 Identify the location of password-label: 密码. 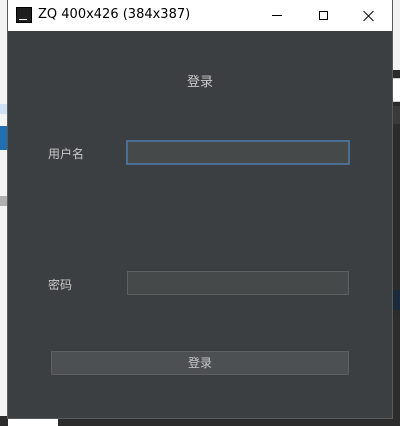
(60, 285).